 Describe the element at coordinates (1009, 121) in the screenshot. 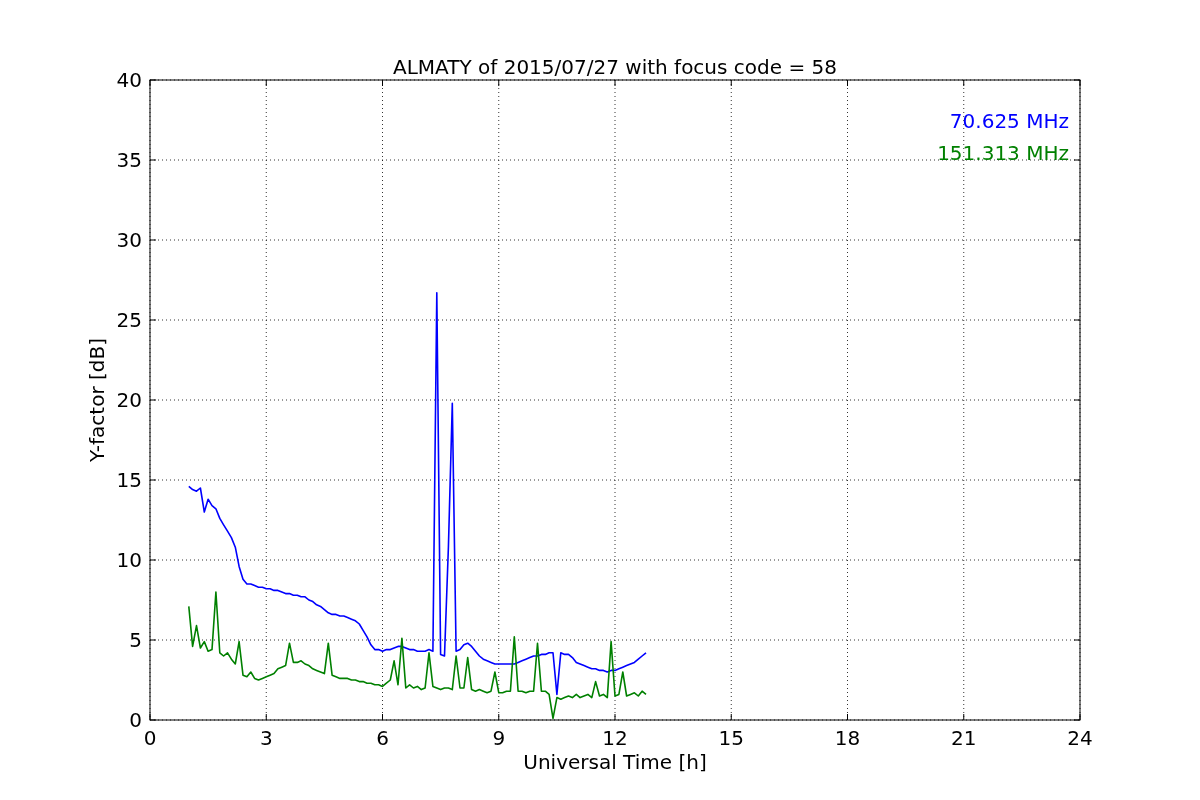

I see `legend-label: 70.625 MHz` at that location.